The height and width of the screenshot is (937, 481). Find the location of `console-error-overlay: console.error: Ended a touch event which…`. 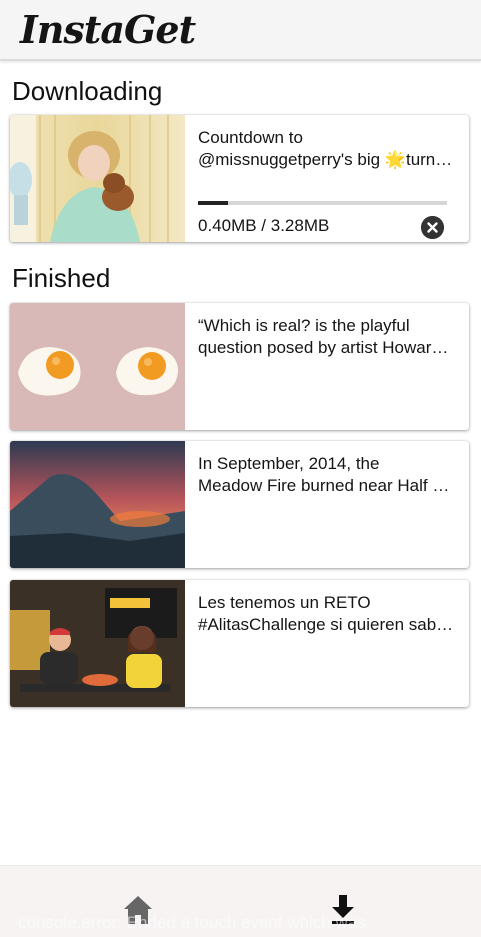

console-error-overlay: console.error: Ended a touch event which… is located at coordinates (192, 922).